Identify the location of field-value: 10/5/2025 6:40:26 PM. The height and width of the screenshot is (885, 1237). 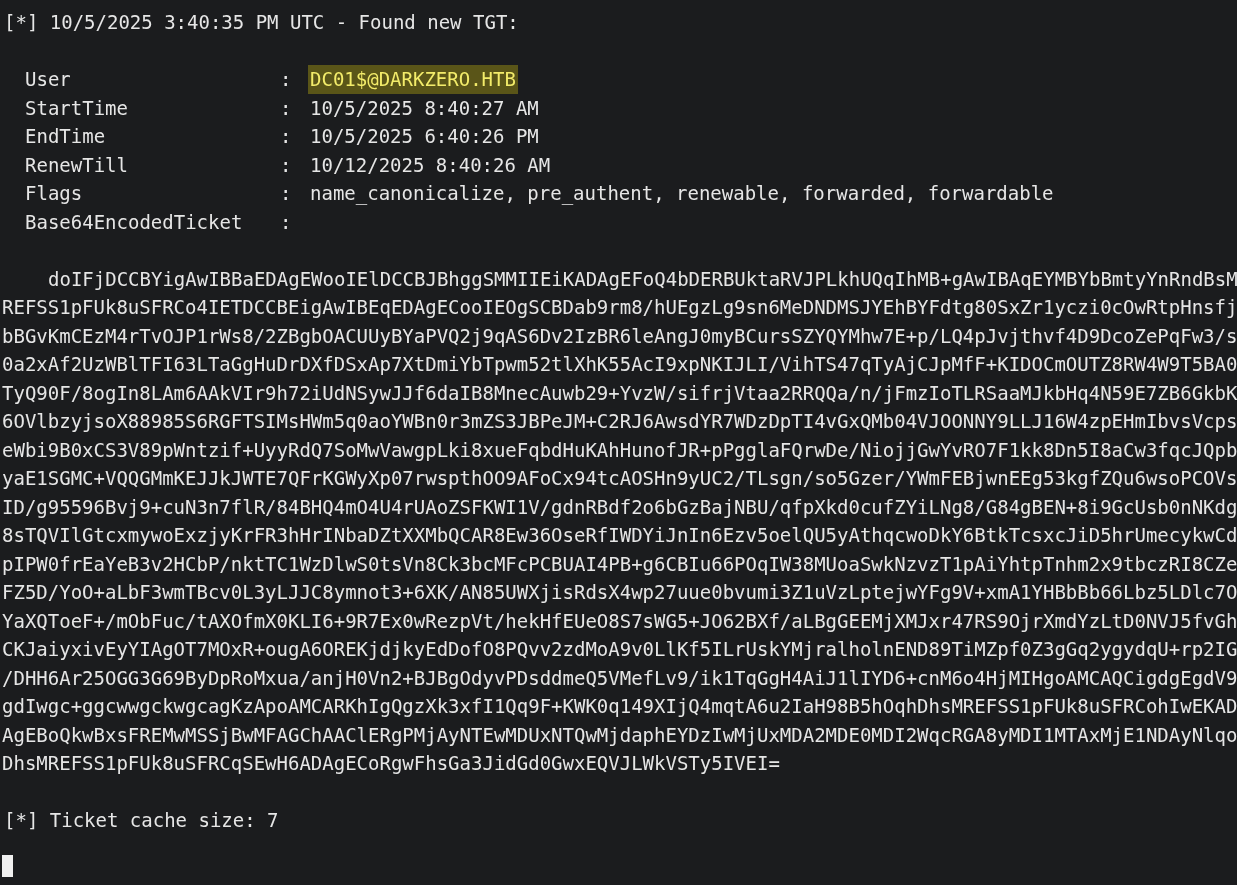
(424, 136).